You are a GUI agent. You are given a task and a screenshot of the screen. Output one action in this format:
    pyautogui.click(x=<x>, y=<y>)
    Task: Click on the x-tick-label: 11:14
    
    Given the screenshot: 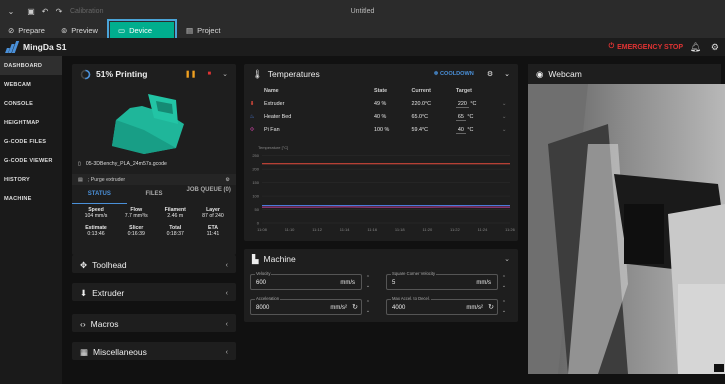 What is the action you would take?
    pyautogui.click(x=345, y=229)
    